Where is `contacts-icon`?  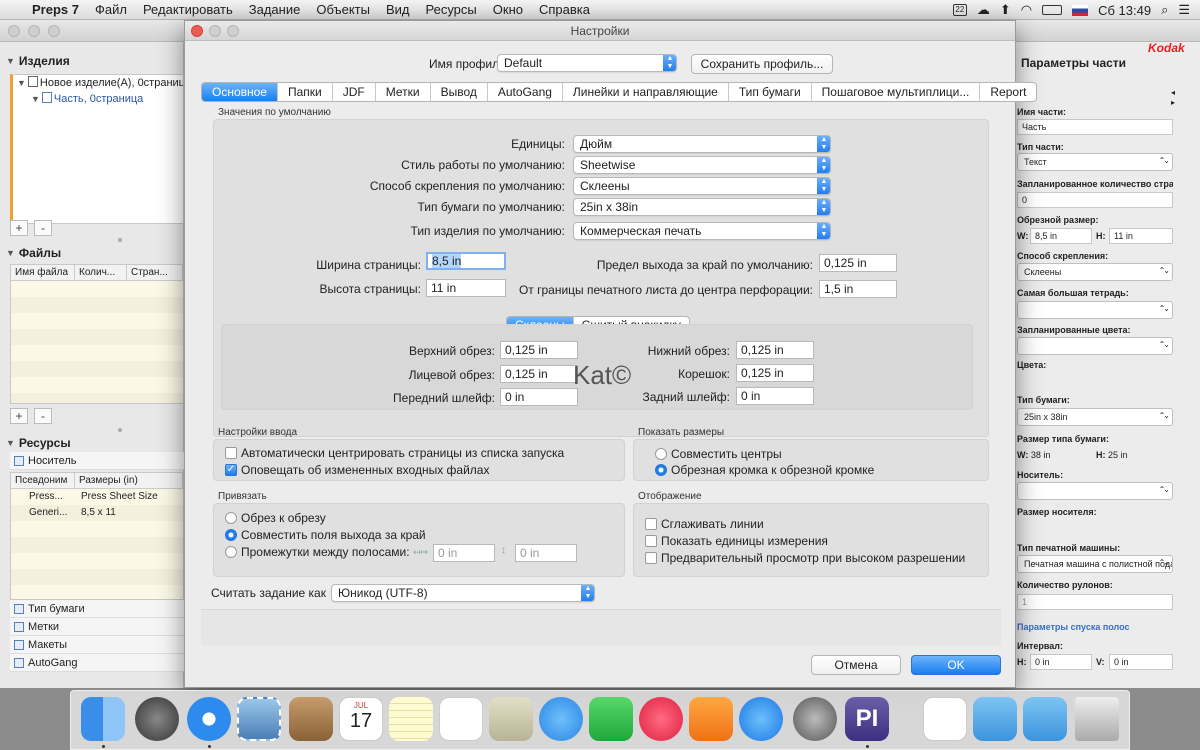
contacts-icon is located at coordinates (311, 719).